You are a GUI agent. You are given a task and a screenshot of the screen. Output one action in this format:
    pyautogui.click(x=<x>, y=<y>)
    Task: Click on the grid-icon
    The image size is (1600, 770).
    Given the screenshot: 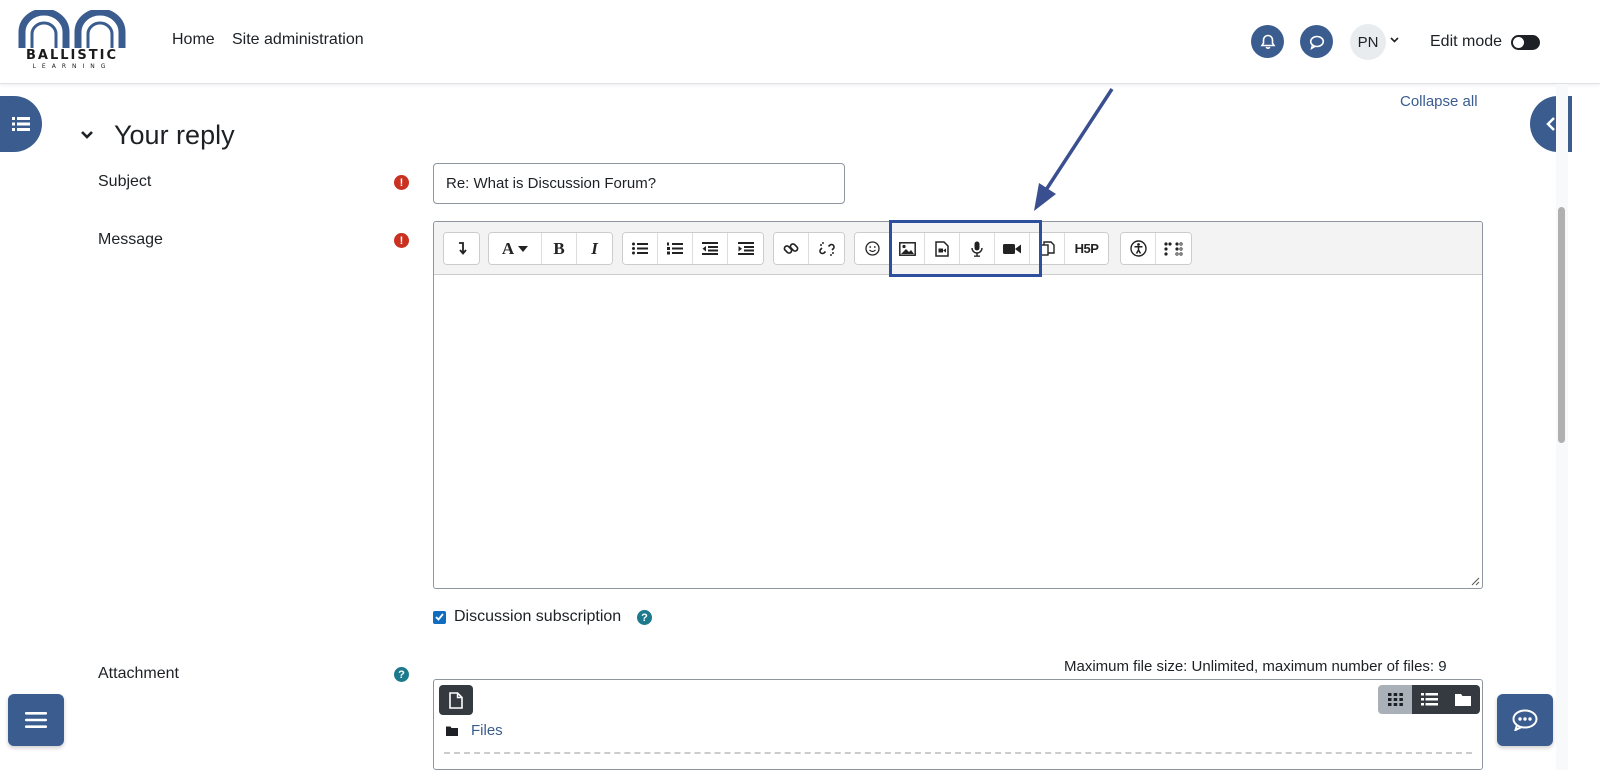 What is the action you would take?
    pyautogui.click(x=1395, y=699)
    